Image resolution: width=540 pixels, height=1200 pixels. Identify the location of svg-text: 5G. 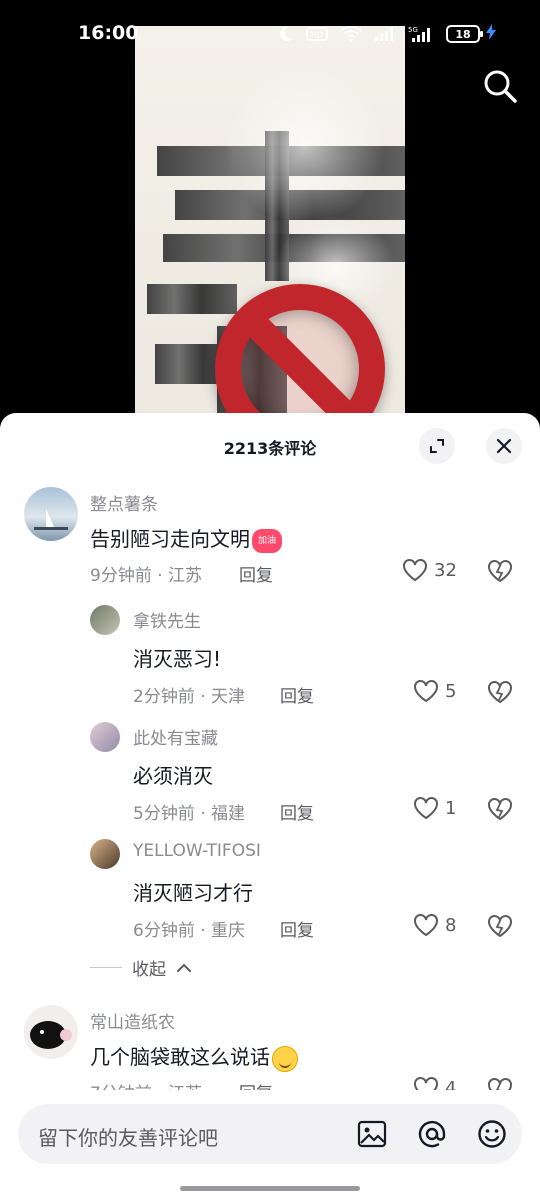
(413, 30).